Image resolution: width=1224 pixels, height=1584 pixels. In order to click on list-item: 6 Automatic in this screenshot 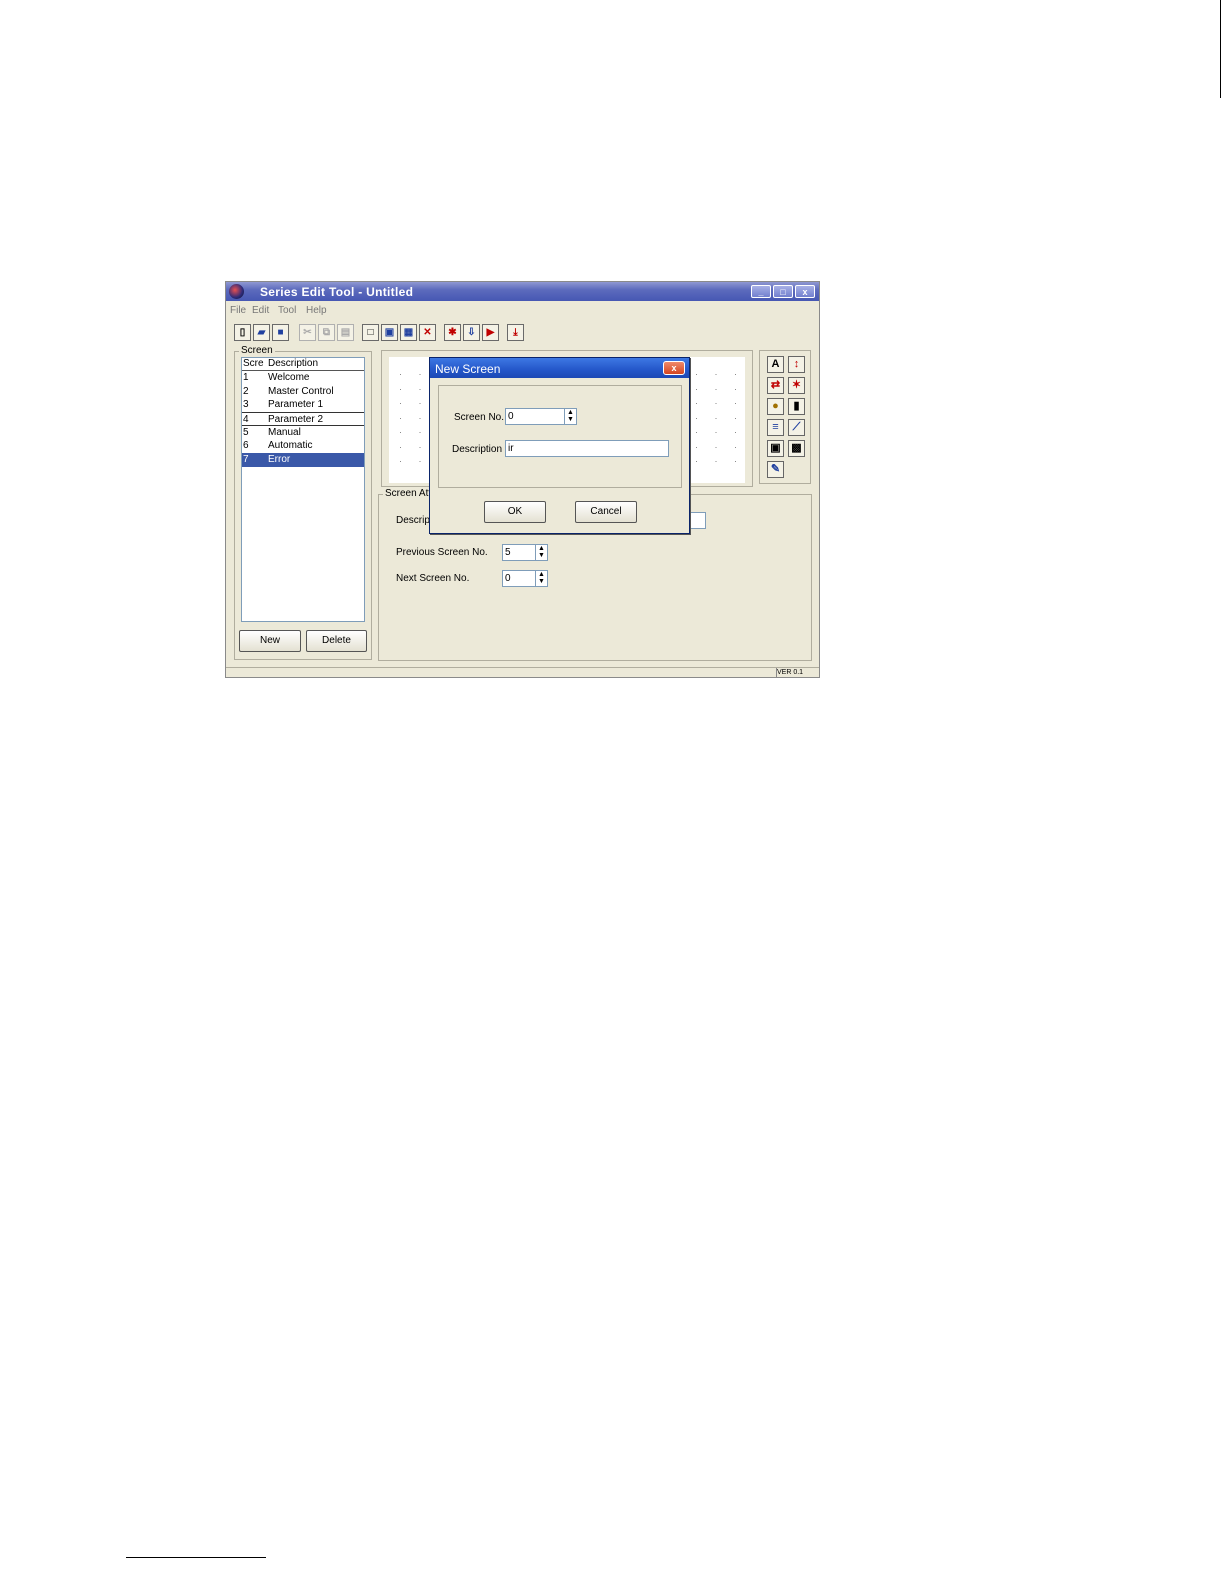, I will do `click(303, 446)`.